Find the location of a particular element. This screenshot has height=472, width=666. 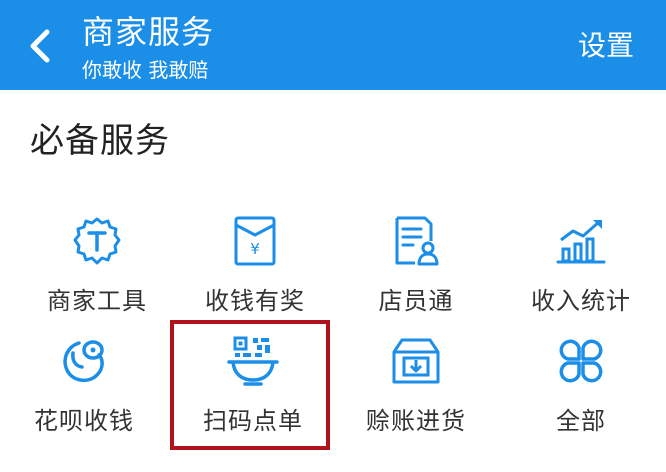

service-clerk: 店员通 is located at coordinates (416, 269).